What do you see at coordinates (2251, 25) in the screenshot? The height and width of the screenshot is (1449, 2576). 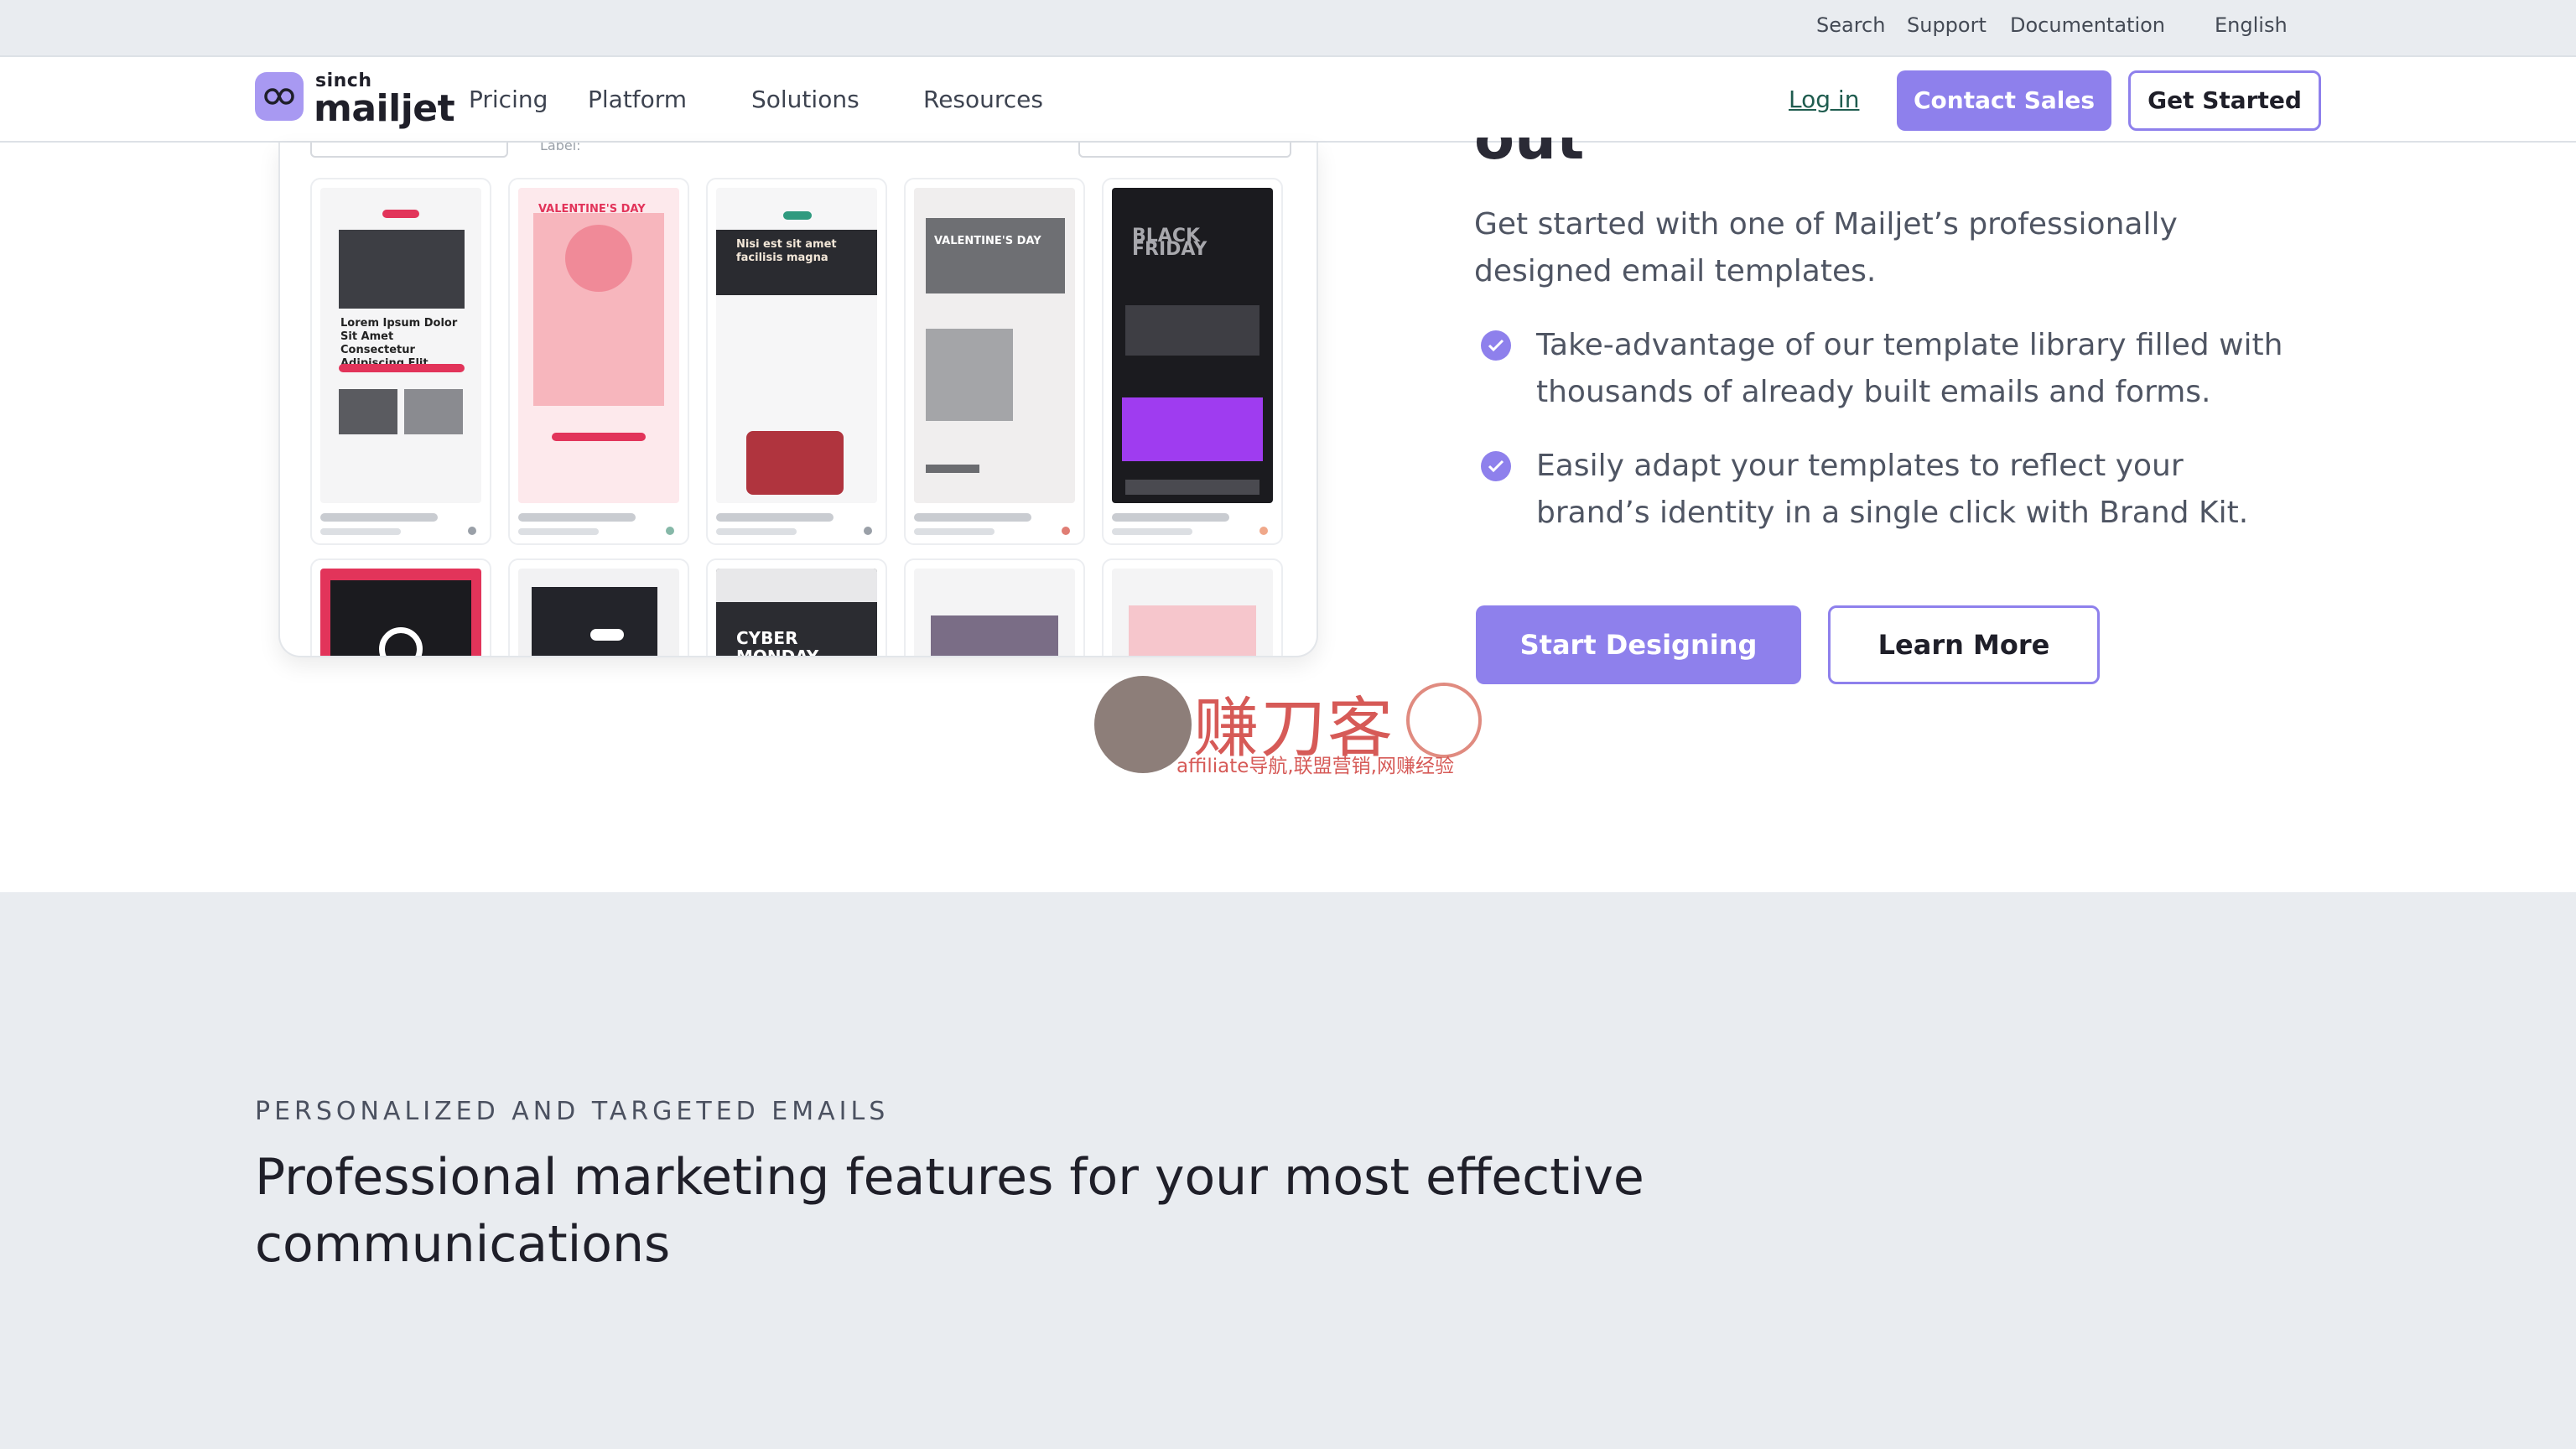 I see `language-selector: English` at bounding box center [2251, 25].